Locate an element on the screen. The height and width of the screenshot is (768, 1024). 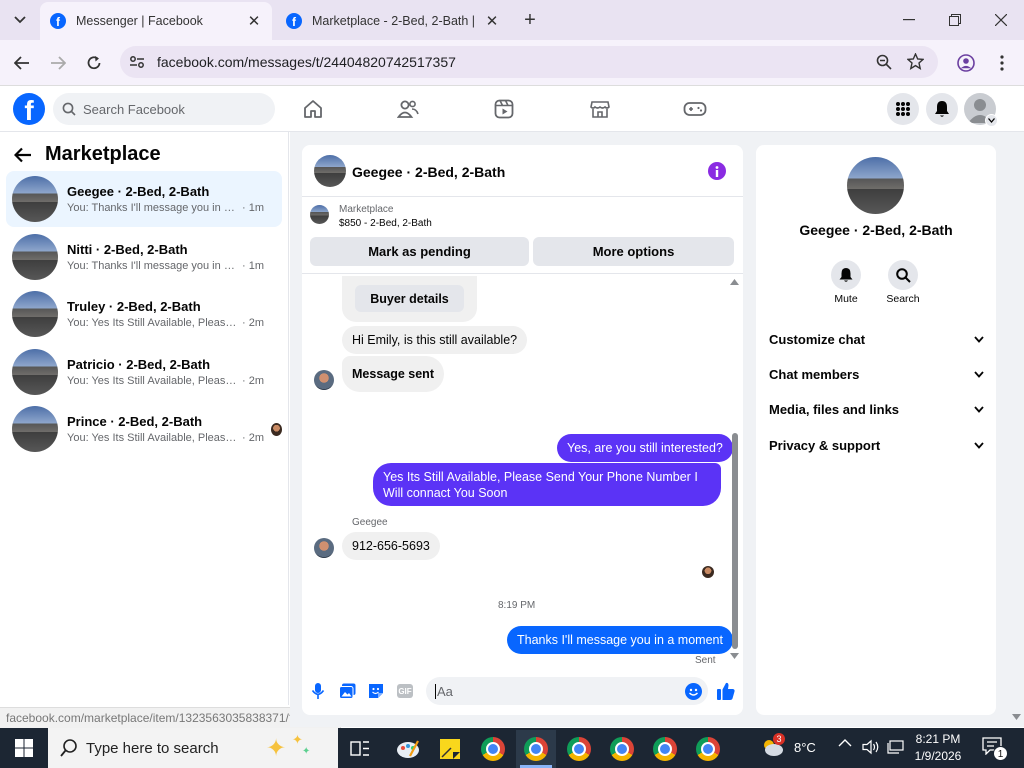
search-in-conversation-button is located at coordinates (903, 275).